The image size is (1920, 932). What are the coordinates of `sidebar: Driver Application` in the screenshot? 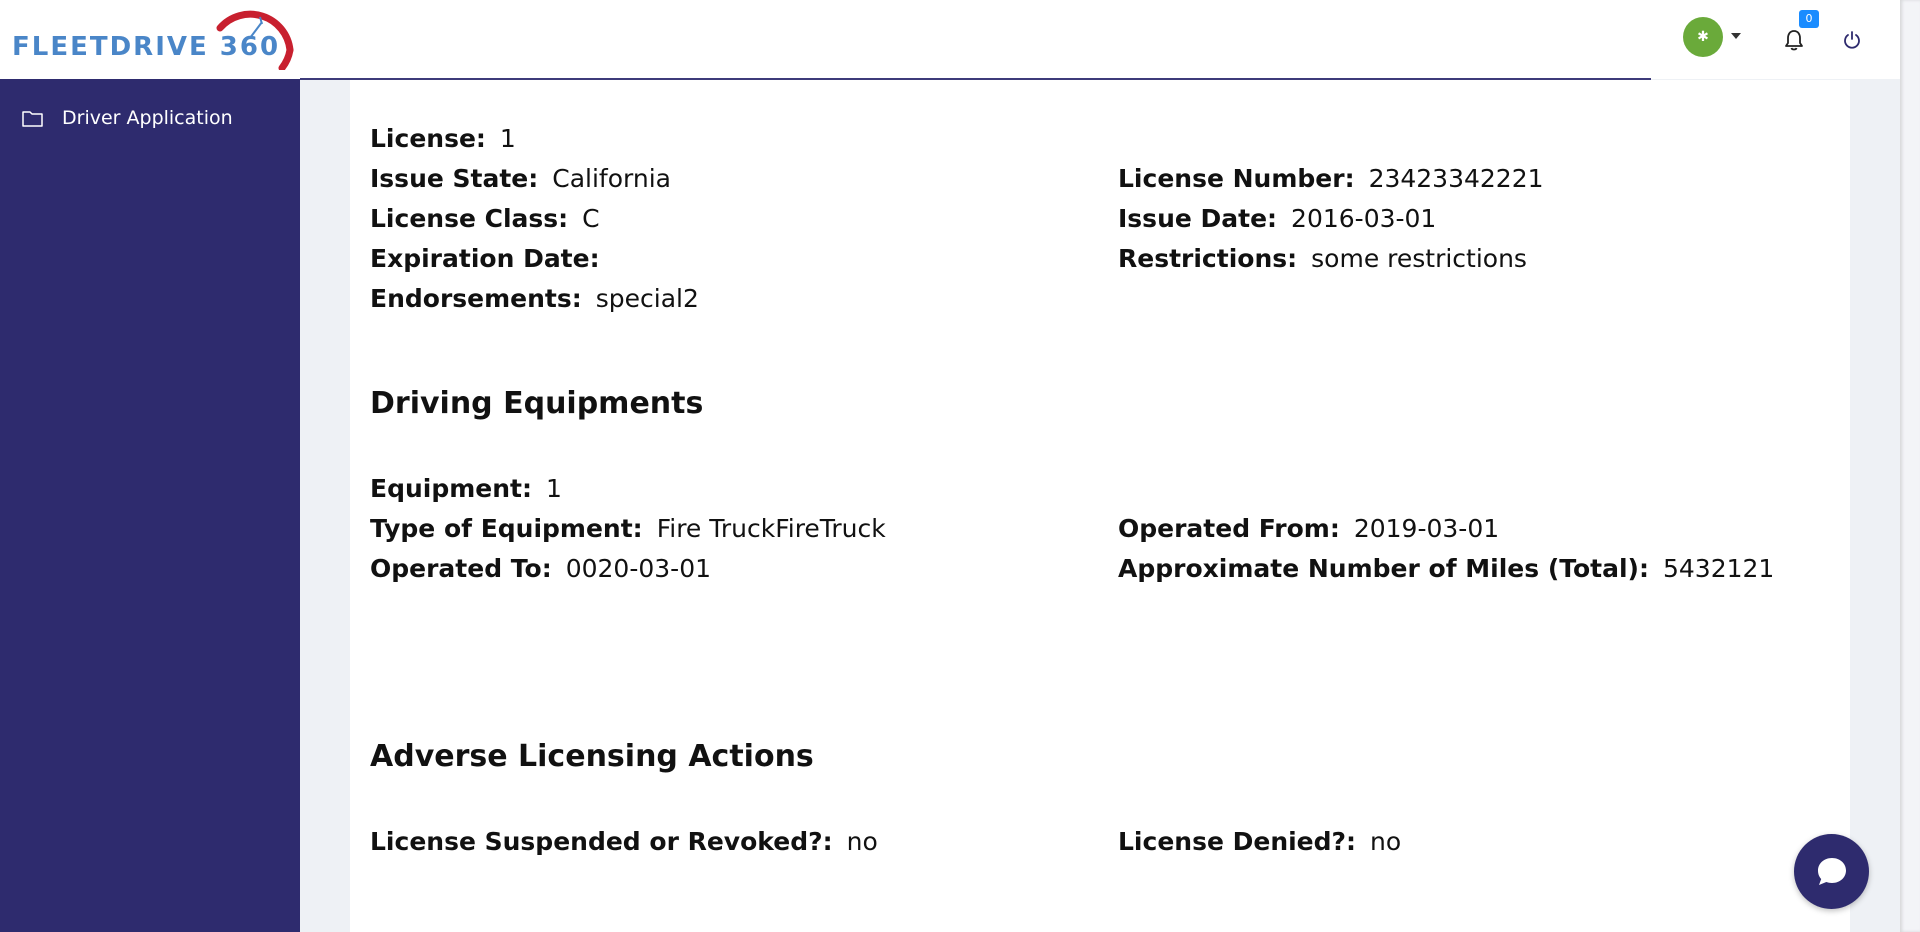 It's located at (150, 505).